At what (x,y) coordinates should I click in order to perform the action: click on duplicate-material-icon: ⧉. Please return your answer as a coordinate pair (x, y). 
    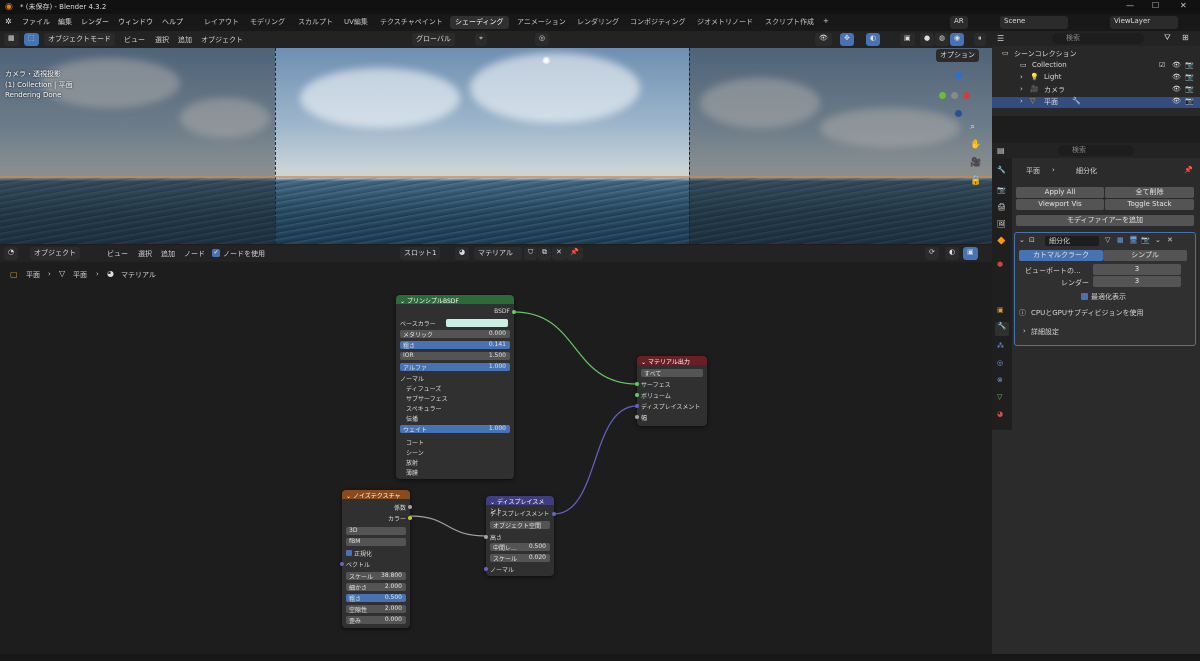
    Looking at the image, I should click on (544, 253).